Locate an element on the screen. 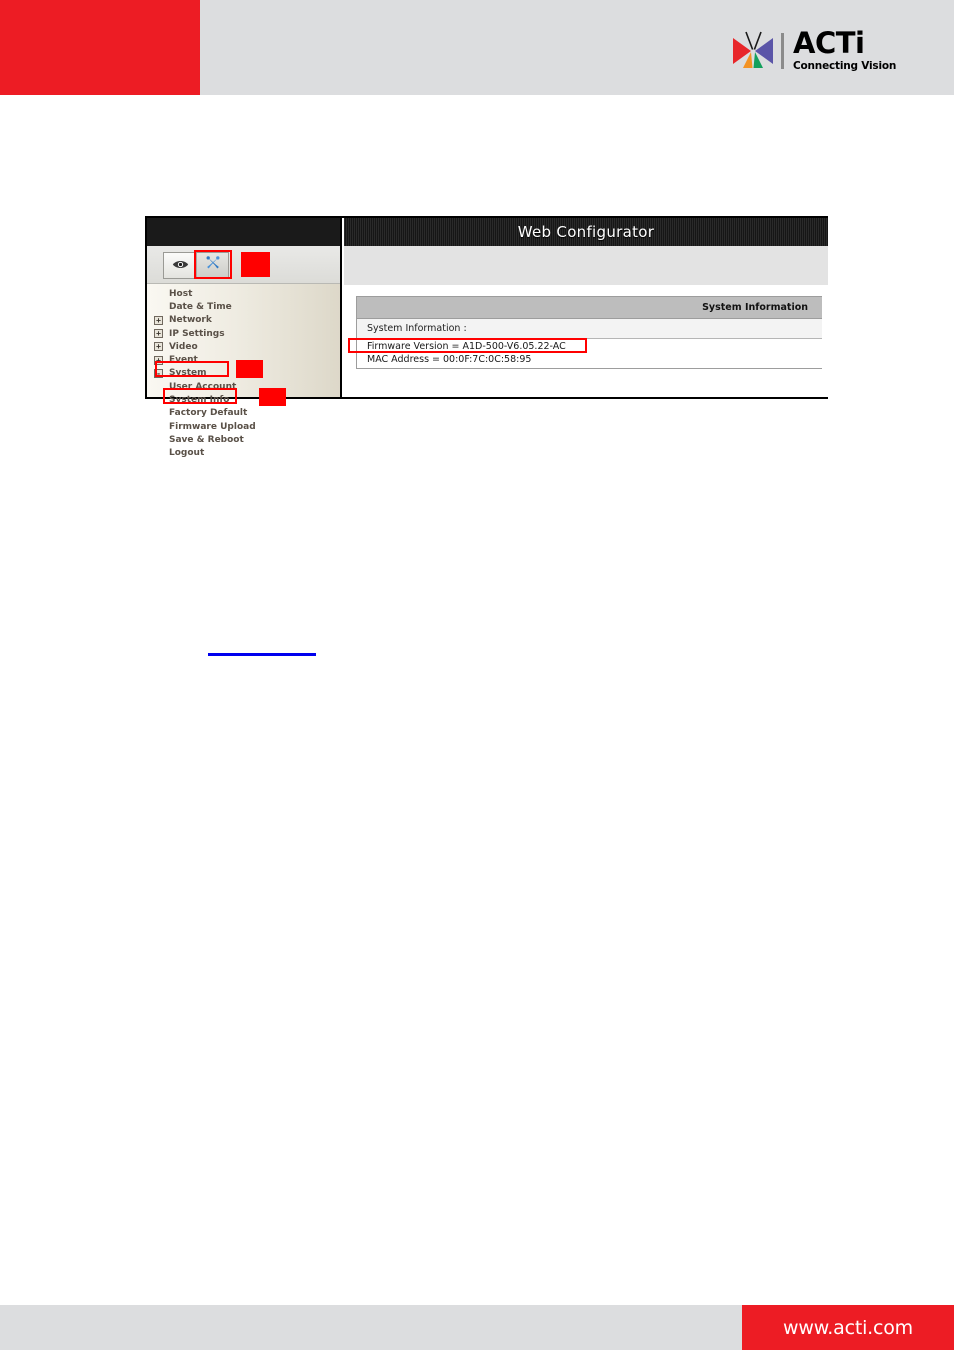 This screenshot has width=954, height=1350. sidebar-item-label: Network is located at coordinates (190, 320).